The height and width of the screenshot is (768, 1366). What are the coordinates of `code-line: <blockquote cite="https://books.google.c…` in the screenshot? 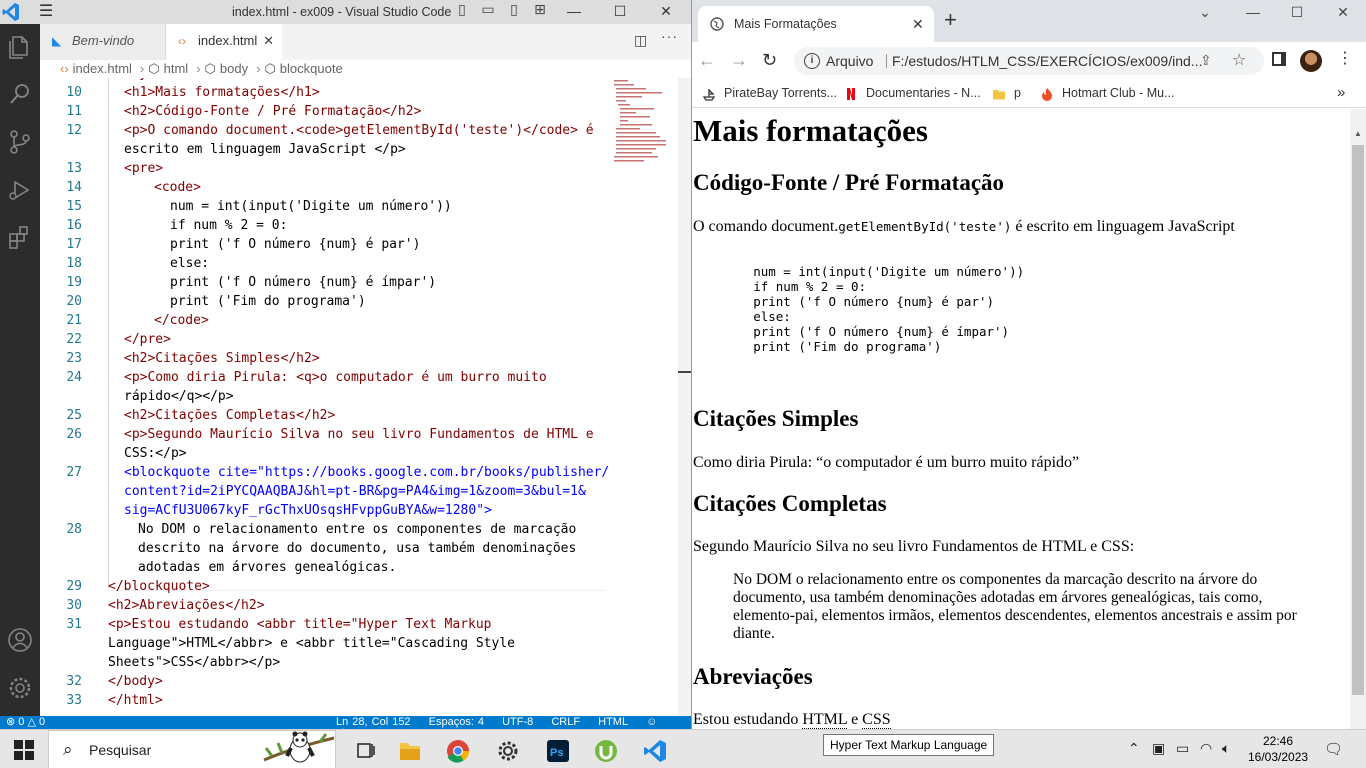 It's located at (366, 472).